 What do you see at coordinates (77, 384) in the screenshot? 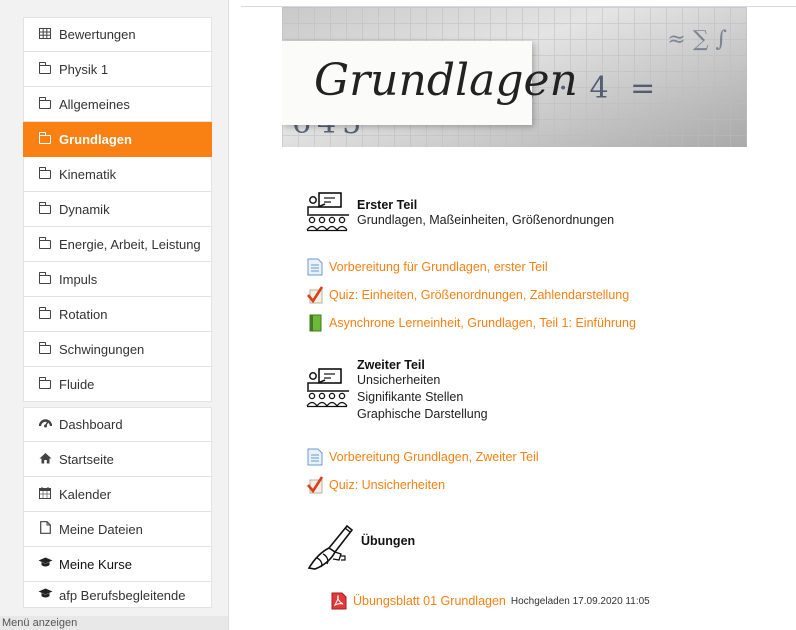
I see `nav-item-label: Fluide` at bounding box center [77, 384].